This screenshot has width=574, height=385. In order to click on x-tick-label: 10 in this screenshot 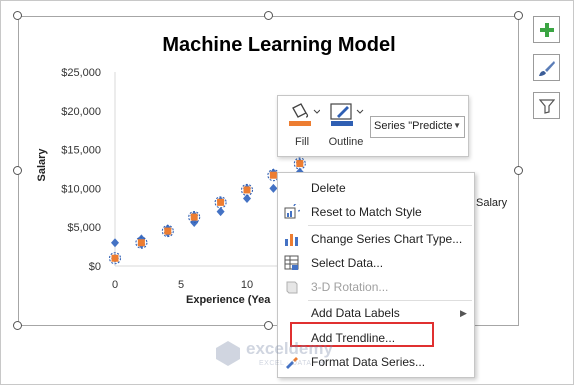, I will do `click(247, 285)`.